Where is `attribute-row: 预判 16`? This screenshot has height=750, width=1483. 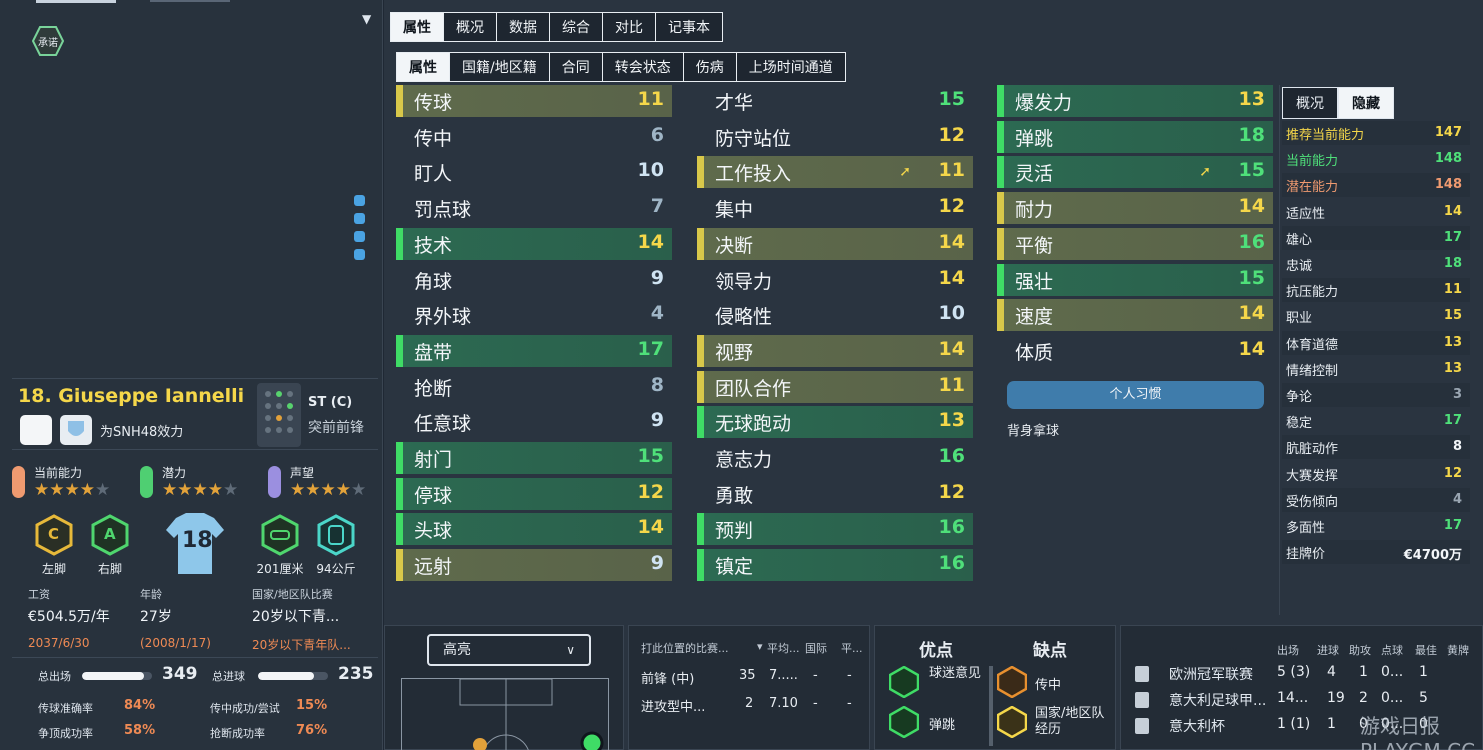 attribute-row: 预判 16 is located at coordinates (835, 529).